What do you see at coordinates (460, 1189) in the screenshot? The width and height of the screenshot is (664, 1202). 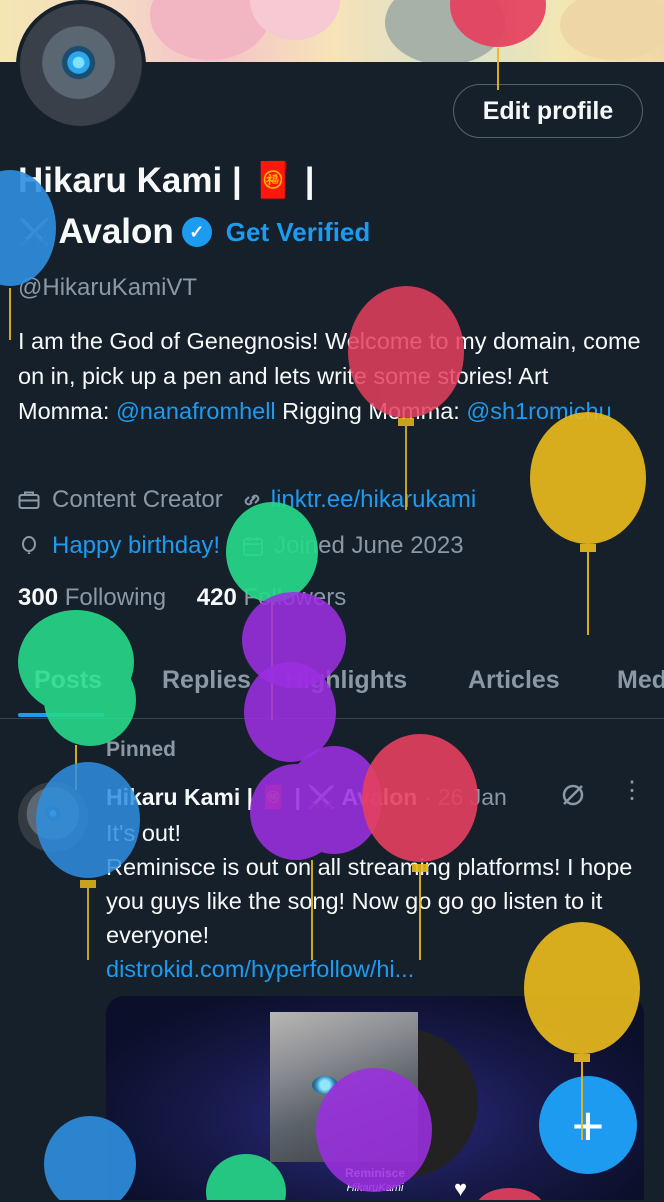 I see `heart-icon: ♥` at bounding box center [460, 1189].